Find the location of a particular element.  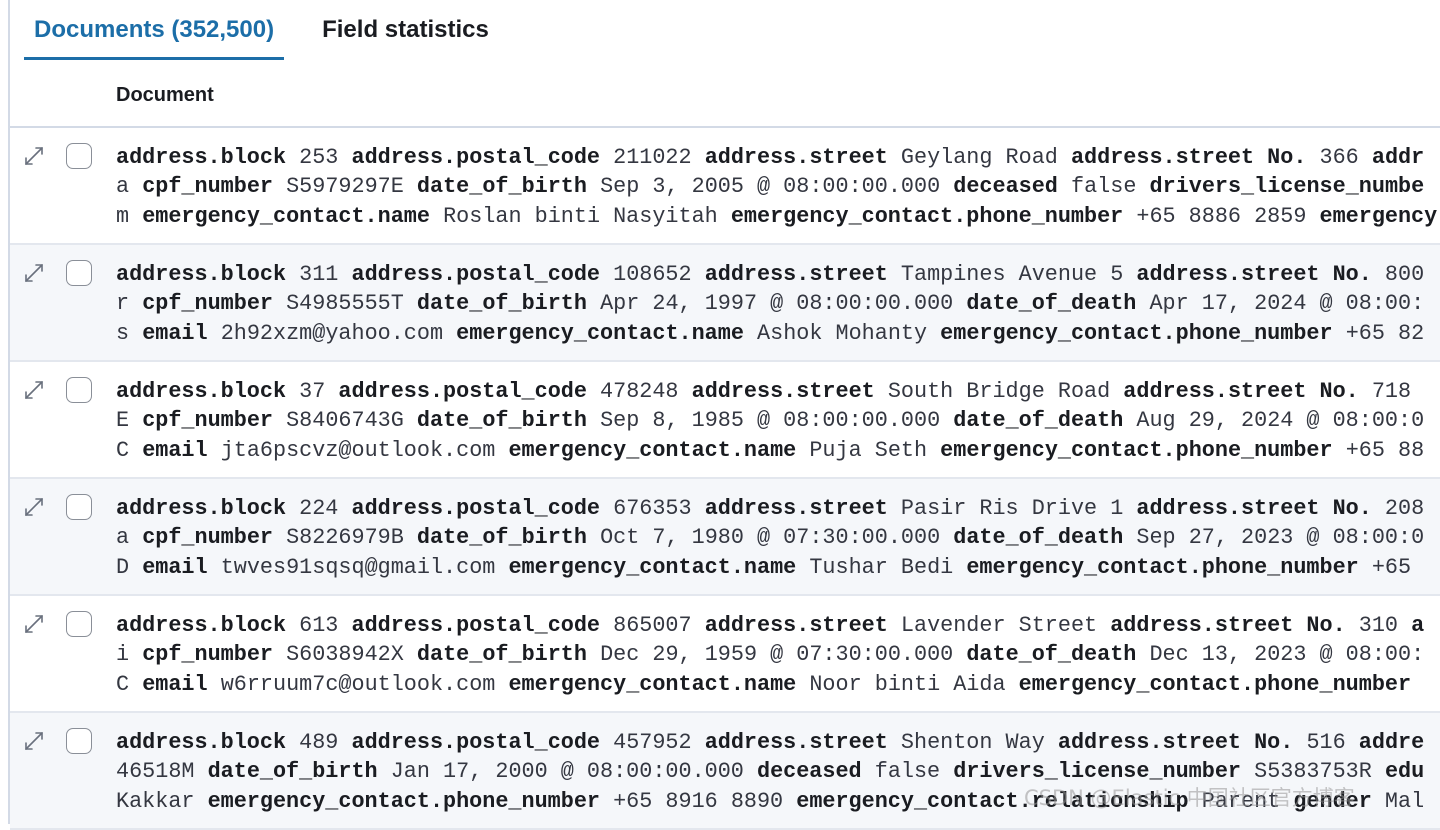

field-value: Dec 29, 1959 @ 07:30:00.000 is located at coordinates (777, 655).